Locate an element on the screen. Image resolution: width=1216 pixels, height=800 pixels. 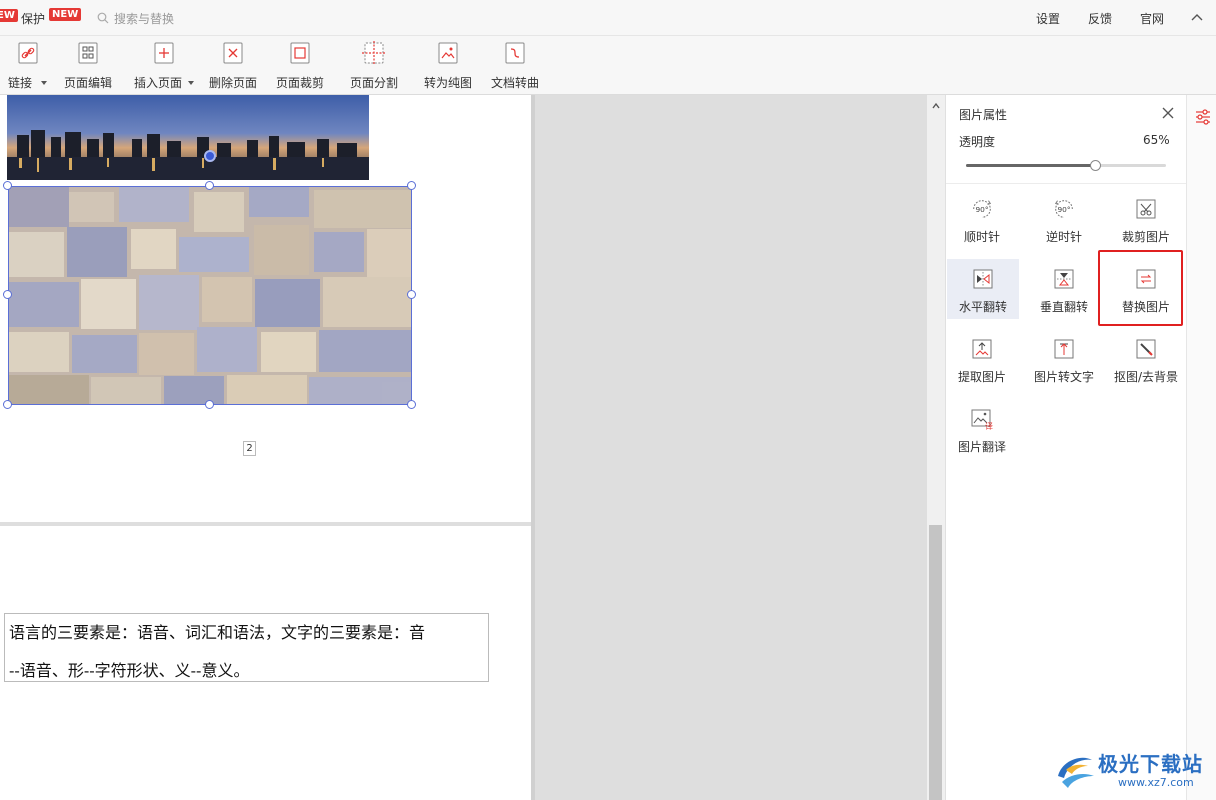
remove-background-button: 抠图/去背景 is located at coordinates (1146, 359).